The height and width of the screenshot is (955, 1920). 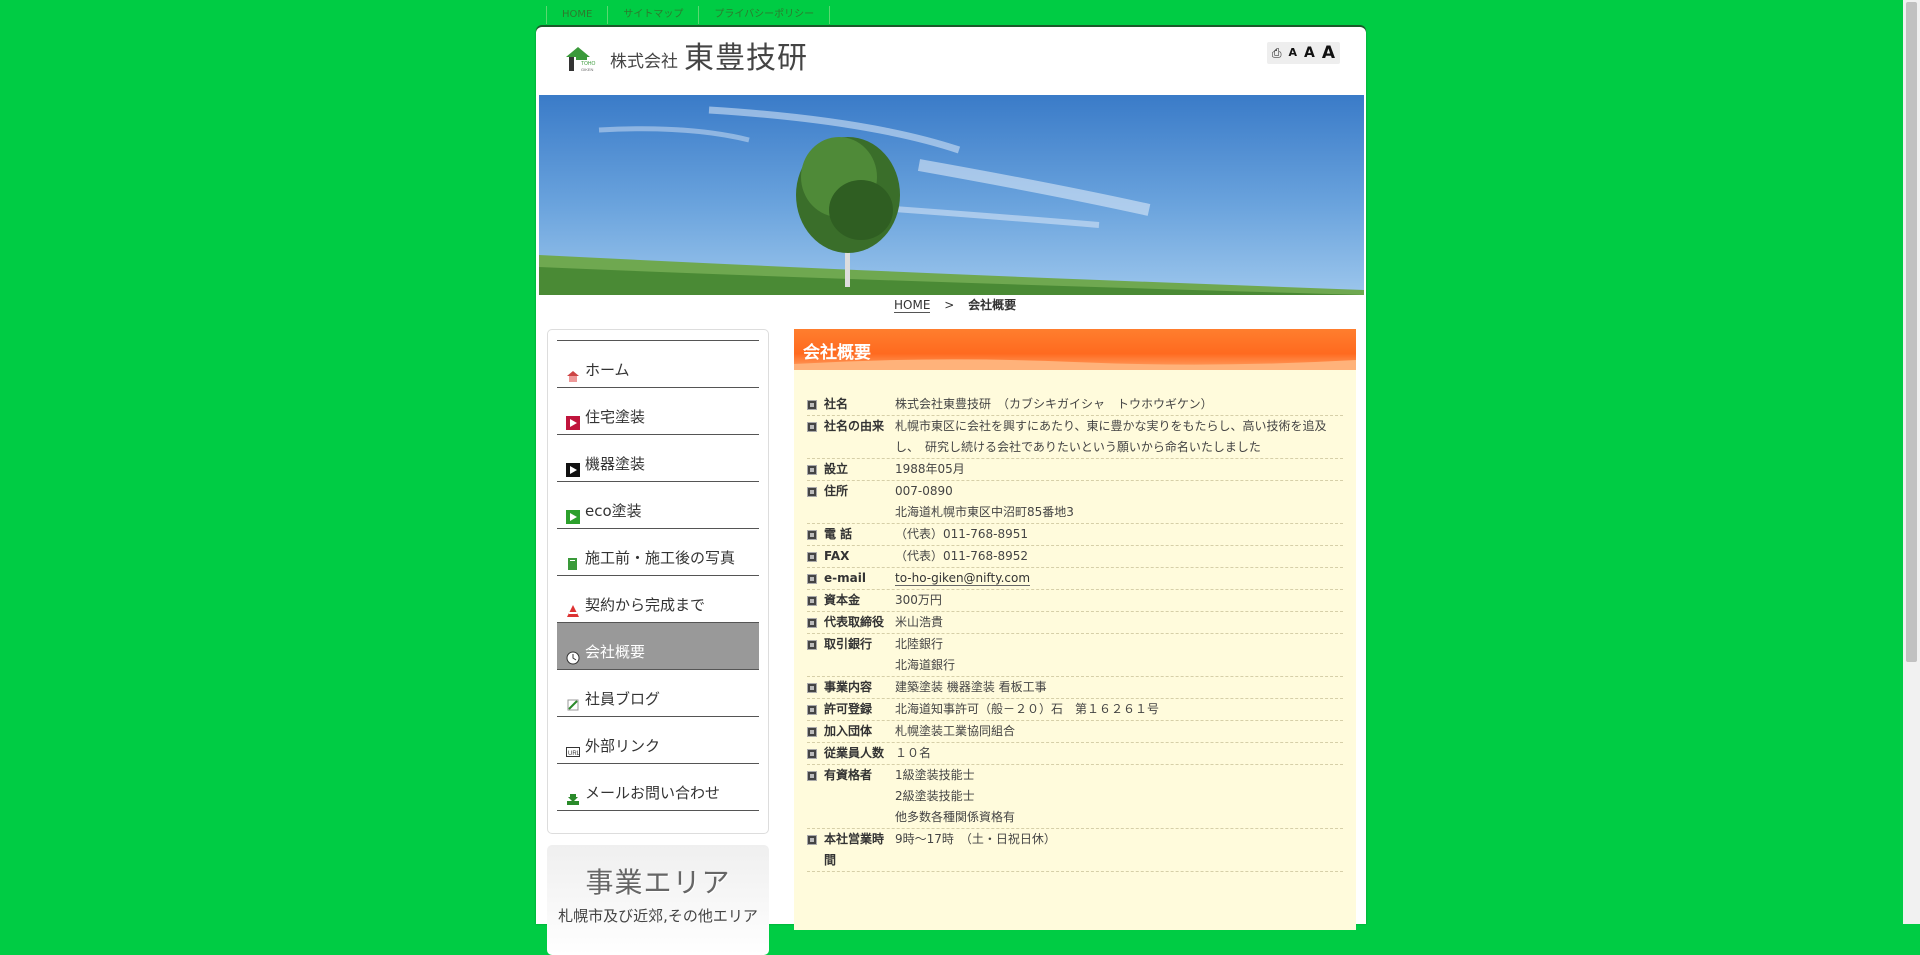 What do you see at coordinates (1075, 688) in the screenshot?
I see `info-row: 事業内容 建築塗装 機器塗装 看板工事` at bounding box center [1075, 688].